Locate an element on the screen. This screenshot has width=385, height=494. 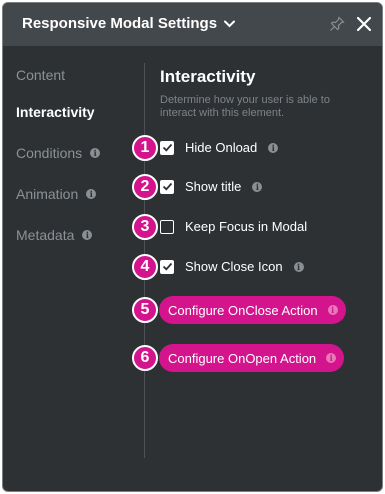
pin-icon is located at coordinates (337, 24).